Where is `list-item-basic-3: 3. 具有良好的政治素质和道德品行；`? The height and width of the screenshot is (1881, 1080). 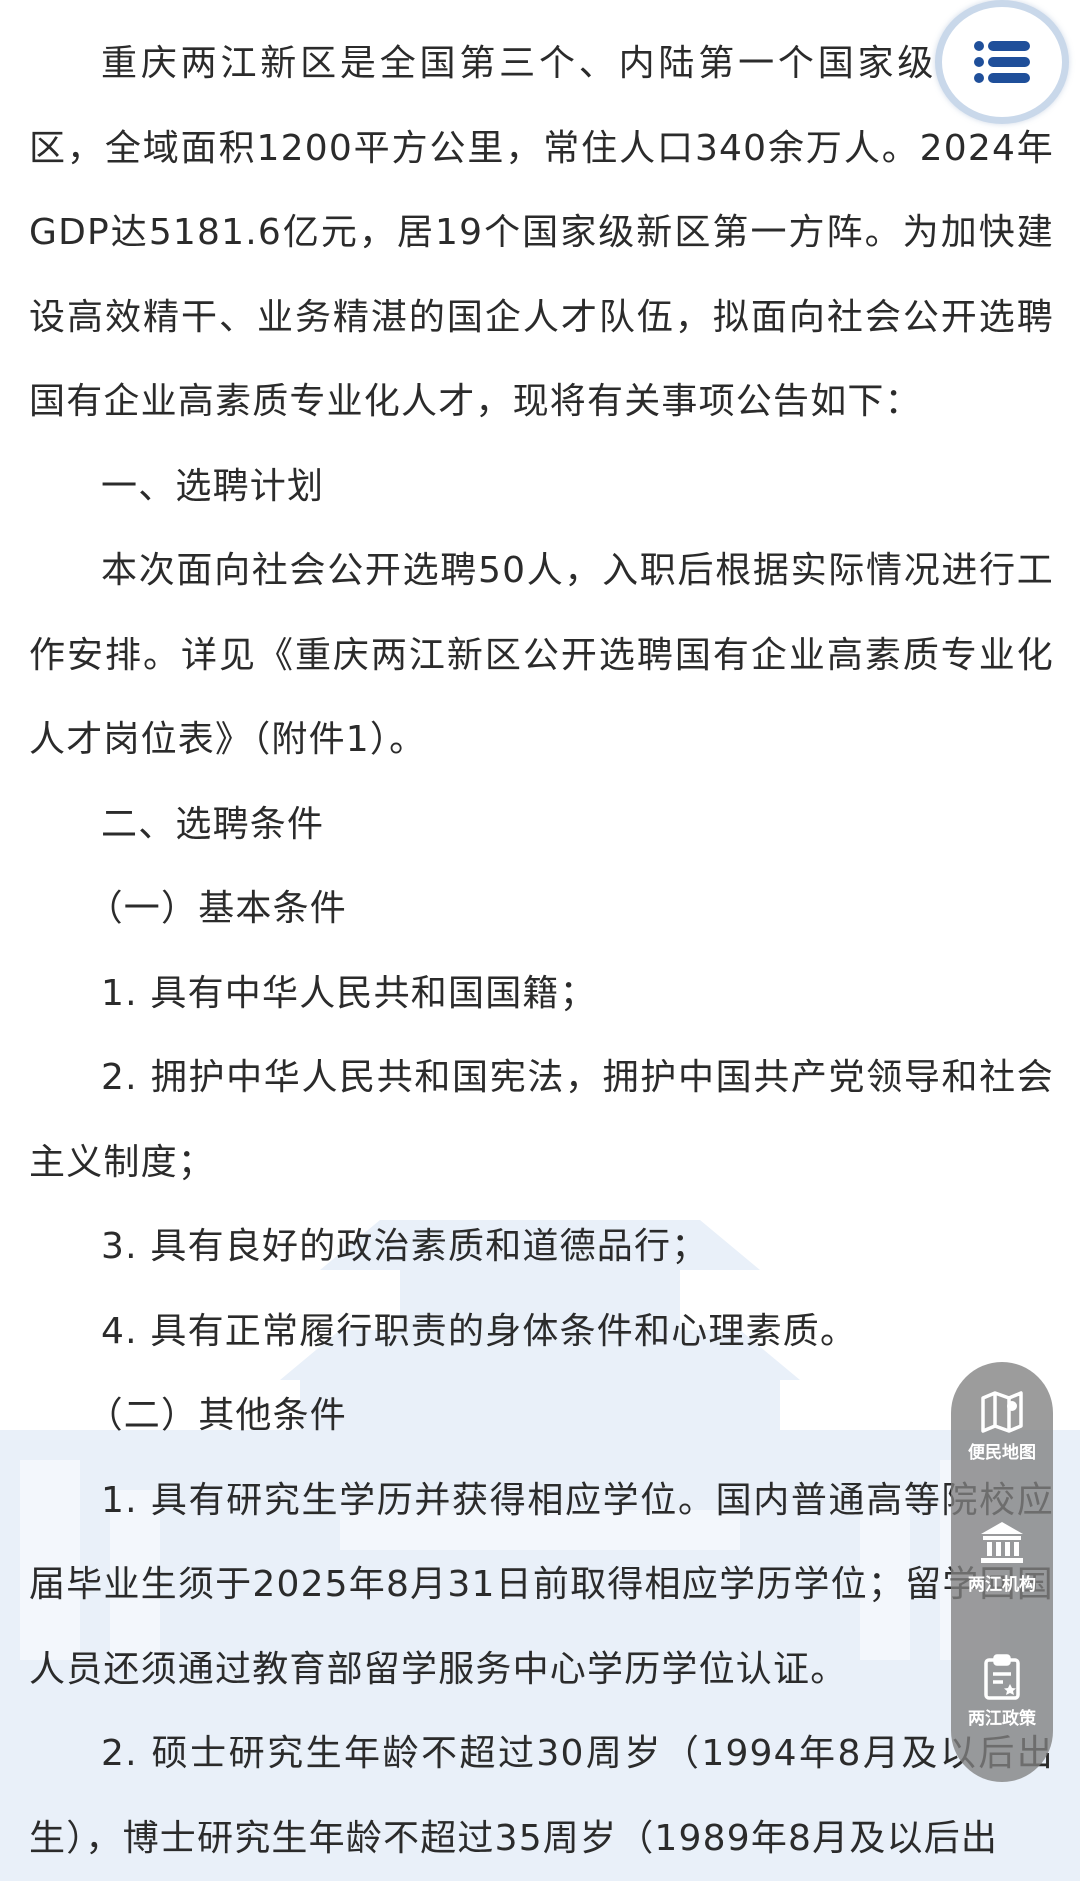 list-item-basic-3: 3. 具有良好的政治素质和道德品行； is located at coordinates (405, 1246).